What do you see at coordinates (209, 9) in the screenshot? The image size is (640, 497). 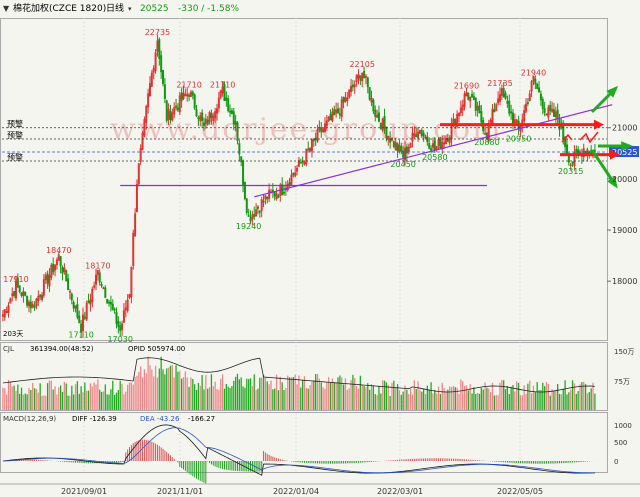 I see `price-change: -330 / -1.58%` at bounding box center [209, 9].